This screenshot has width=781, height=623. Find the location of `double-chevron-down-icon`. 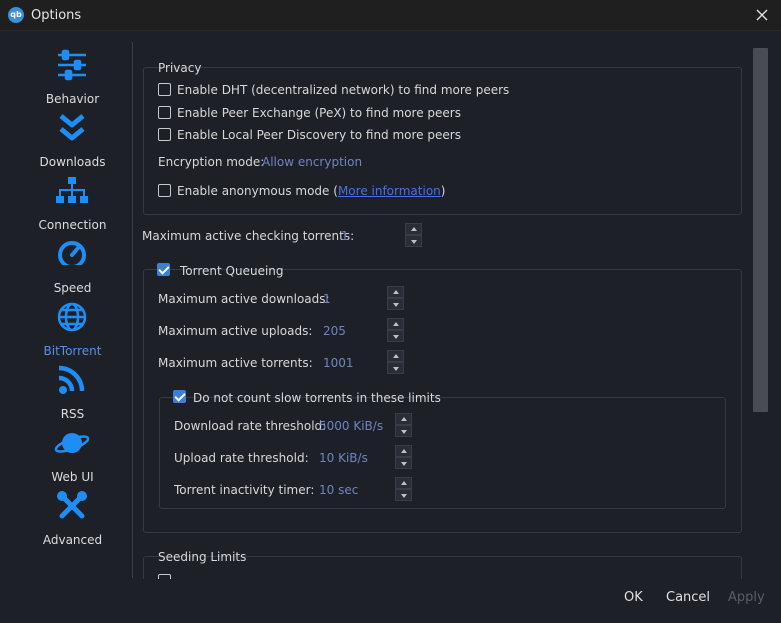

double-chevron-down-icon is located at coordinates (72, 128).